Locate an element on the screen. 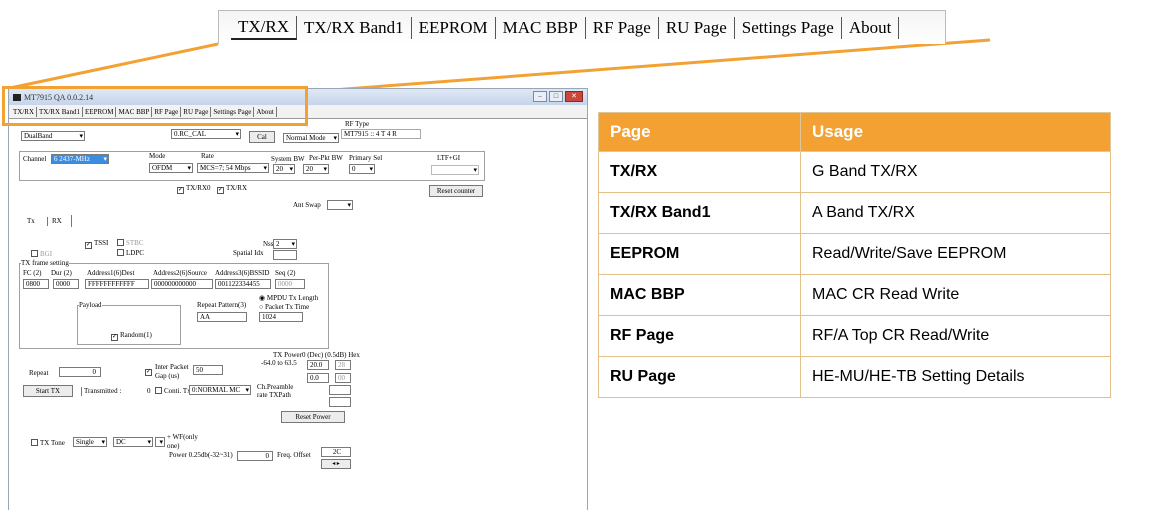 The height and width of the screenshot is (512, 1160). zoom-tab-ru-page: RU Page is located at coordinates (697, 27).